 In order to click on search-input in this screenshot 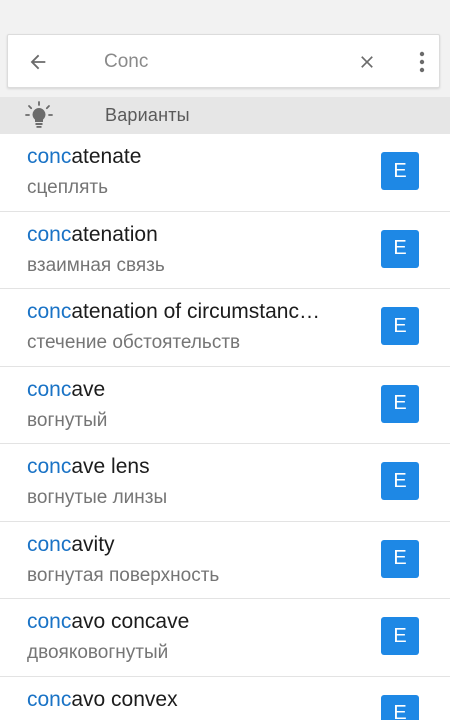, I will do `click(224, 62)`.